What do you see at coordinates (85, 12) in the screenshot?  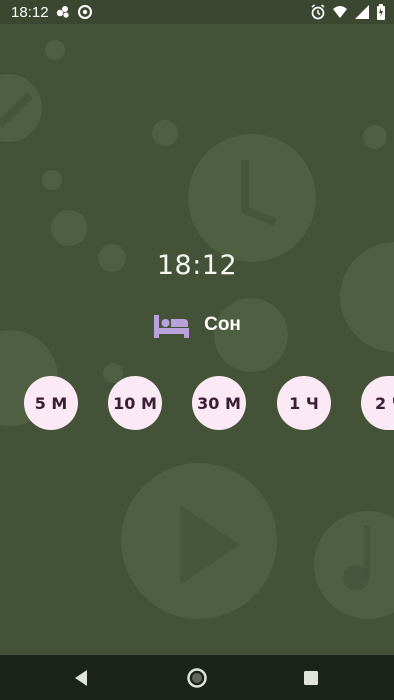 I see `sync-icon` at bounding box center [85, 12].